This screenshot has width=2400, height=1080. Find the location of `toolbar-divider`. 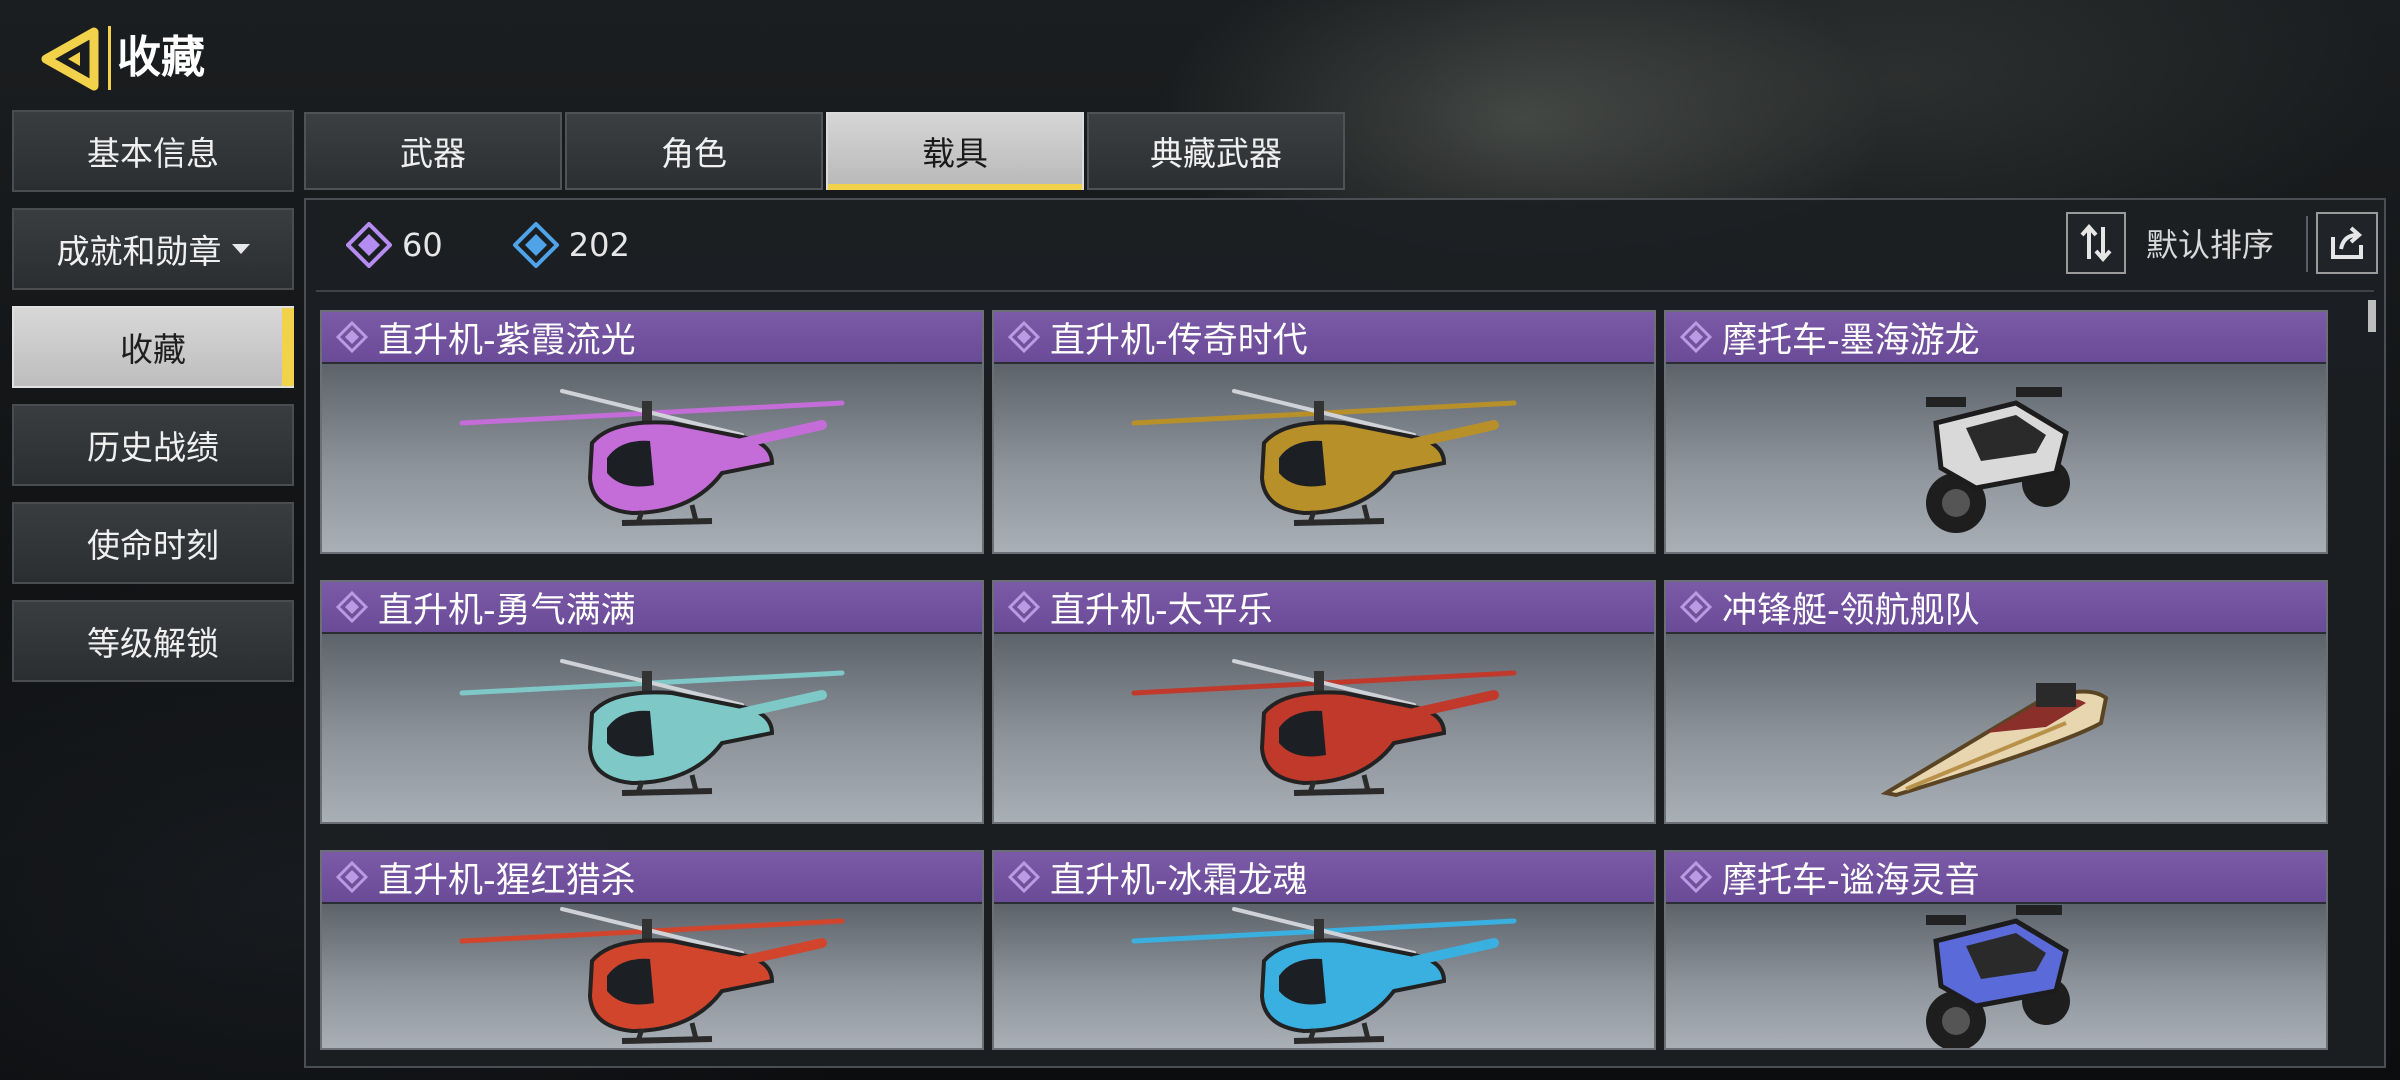

toolbar-divider is located at coordinates (2307, 244).